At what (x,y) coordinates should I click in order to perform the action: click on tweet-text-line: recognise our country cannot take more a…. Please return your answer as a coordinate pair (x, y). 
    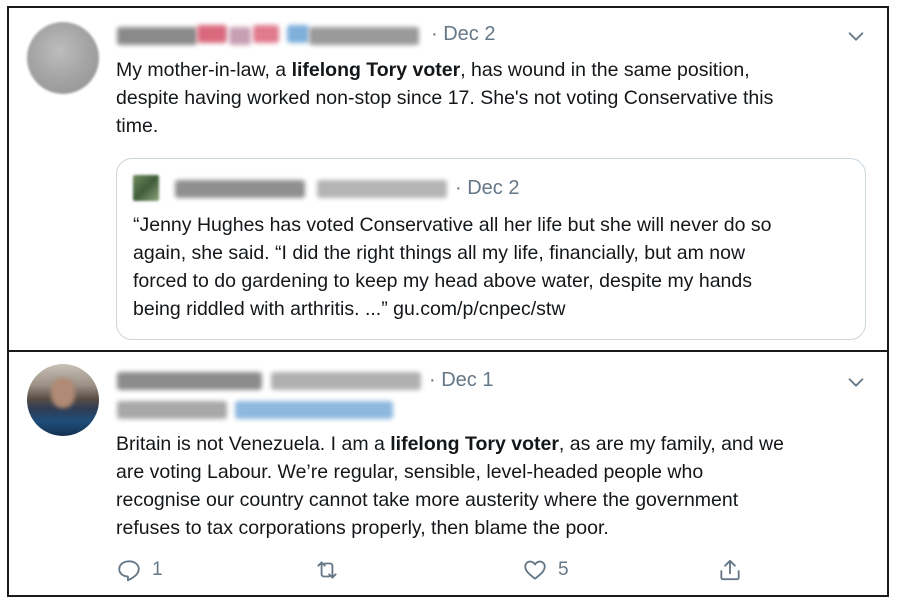
    Looking at the image, I should click on (427, 500).